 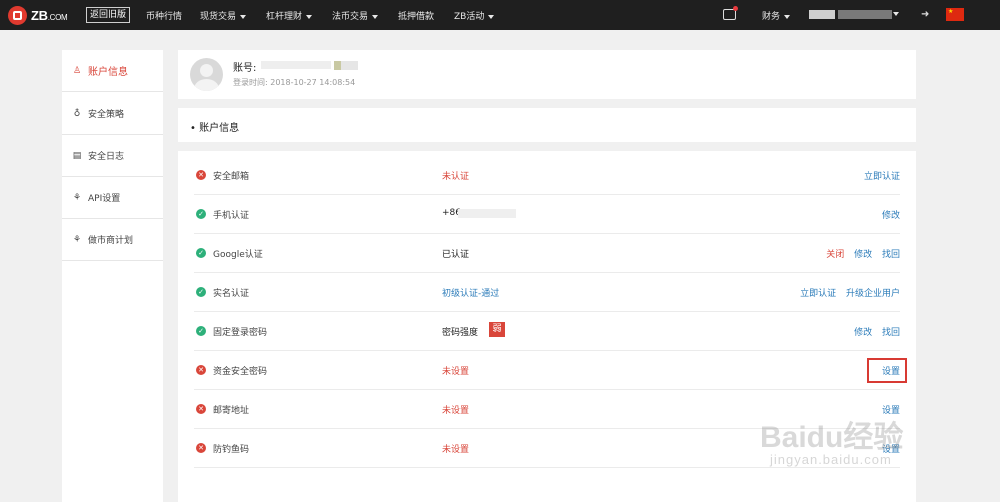 I want to click on logo-text: ZB.COM, so click(x=49, y=15).